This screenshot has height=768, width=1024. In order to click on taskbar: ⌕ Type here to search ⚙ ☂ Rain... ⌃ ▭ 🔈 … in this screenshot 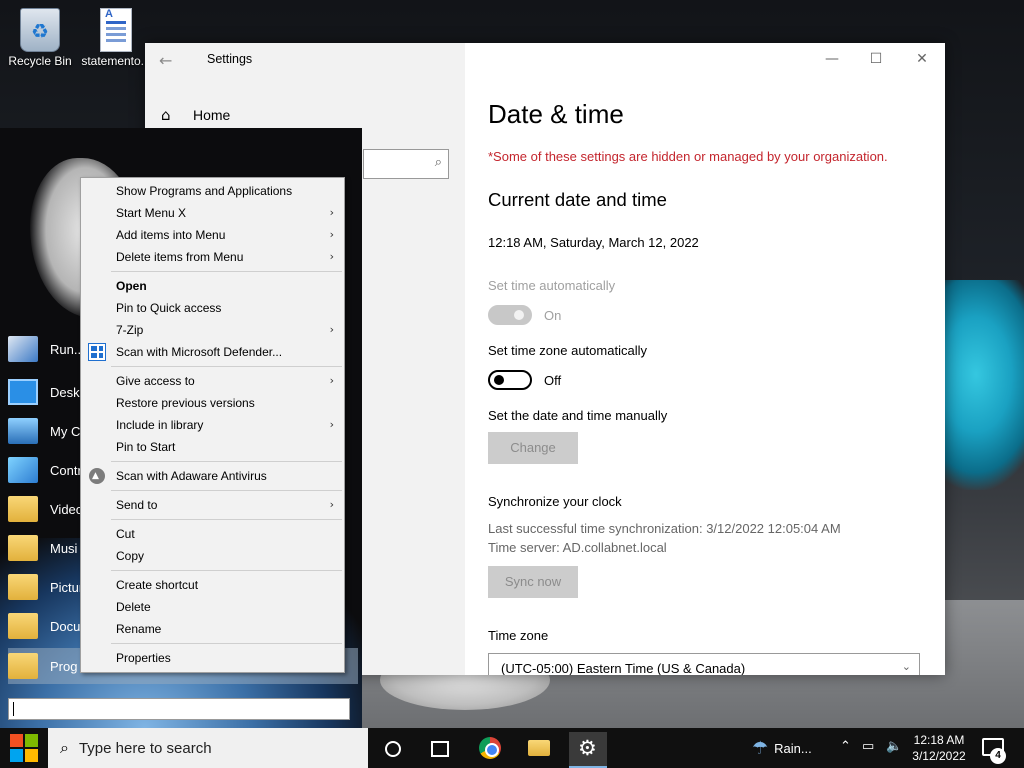, I will do `click(512, 748)`.